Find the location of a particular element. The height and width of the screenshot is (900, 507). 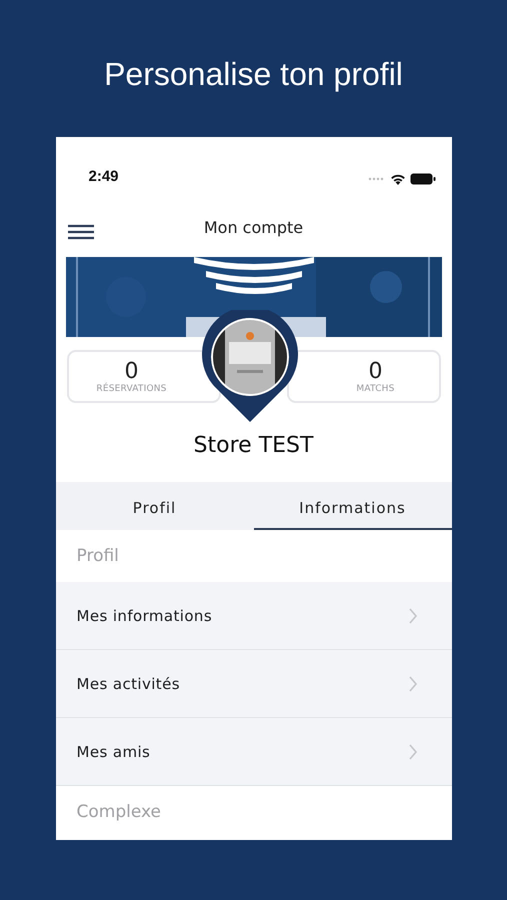

status-time: 2:49 is located at coordinates (103, 176).